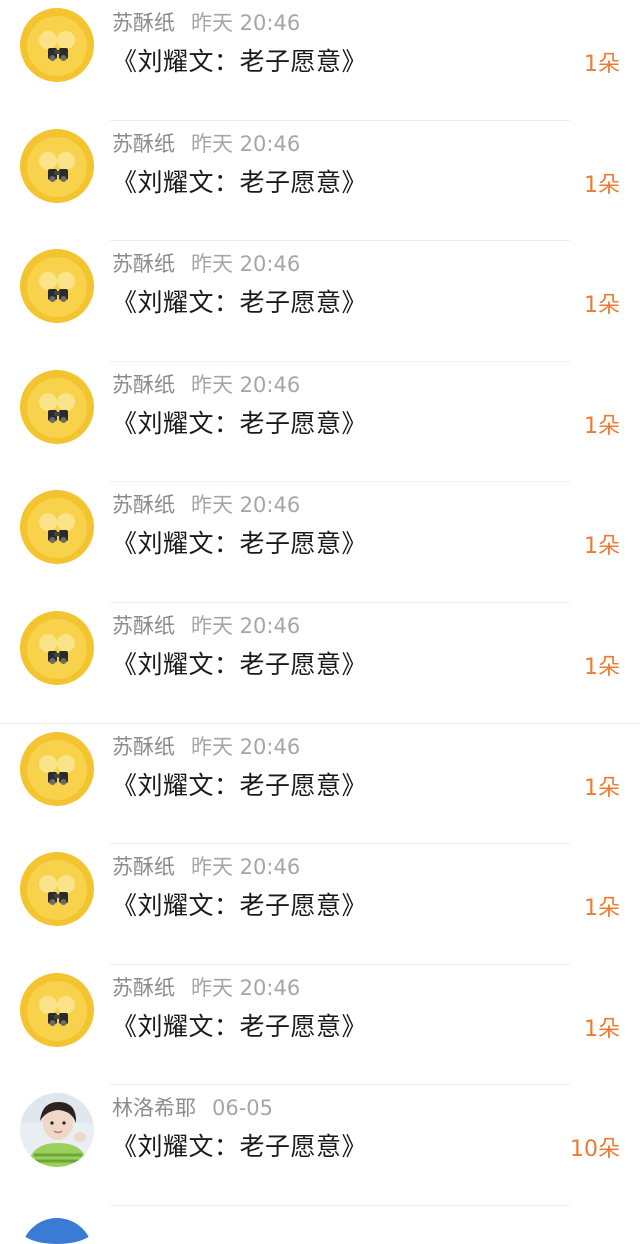 The width and height of the screenshot is (640, 1244). I want to click on person-avatar-icon, so click(57, 1130).